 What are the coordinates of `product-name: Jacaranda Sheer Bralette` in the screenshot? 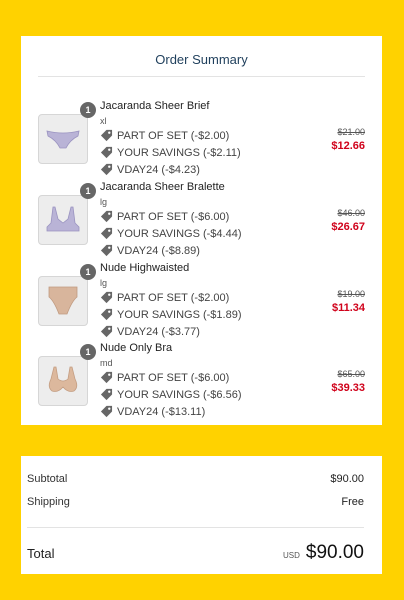 It's located at (162, 187).